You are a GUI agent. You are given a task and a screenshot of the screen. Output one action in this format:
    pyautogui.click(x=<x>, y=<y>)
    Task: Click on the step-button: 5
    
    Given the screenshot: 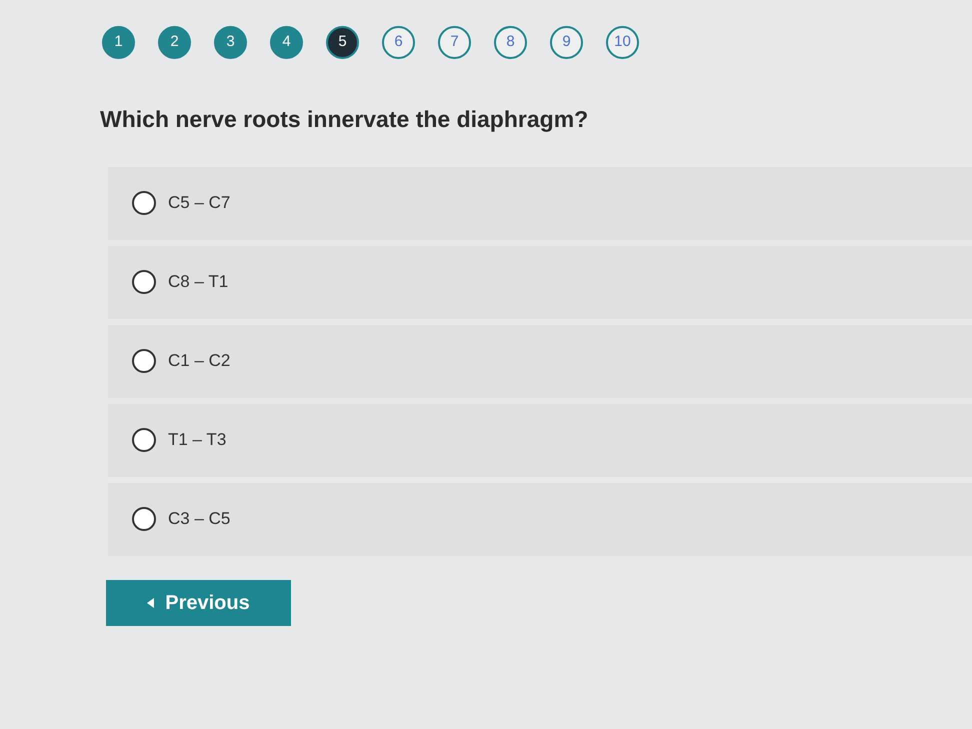 What is the action you would take?
    pyautogui.click(x=342, y=42)
    